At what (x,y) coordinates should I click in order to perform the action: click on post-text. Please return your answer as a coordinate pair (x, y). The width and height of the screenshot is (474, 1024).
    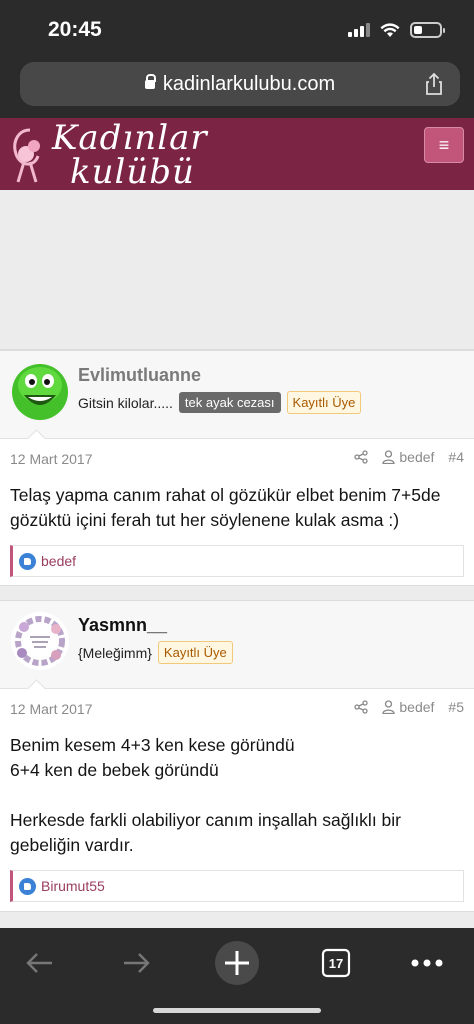
    Looking at the image, I should click on (237, 795).